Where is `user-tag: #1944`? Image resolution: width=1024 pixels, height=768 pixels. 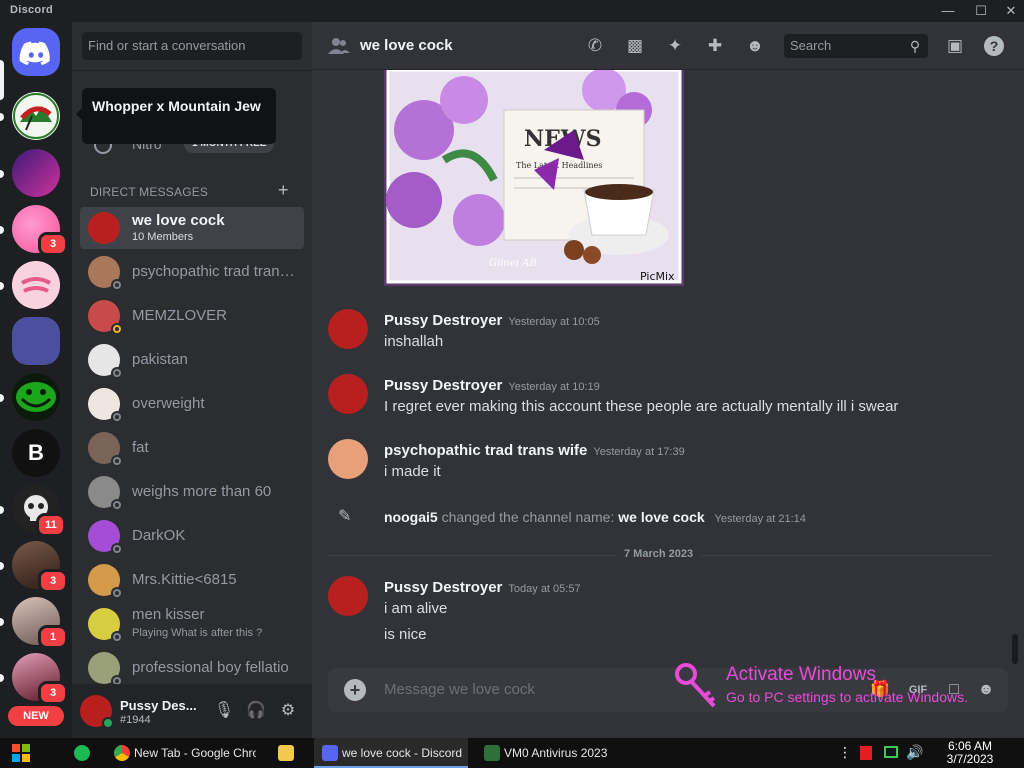 user-tag: #1944 is located at coordinates (135, 720).